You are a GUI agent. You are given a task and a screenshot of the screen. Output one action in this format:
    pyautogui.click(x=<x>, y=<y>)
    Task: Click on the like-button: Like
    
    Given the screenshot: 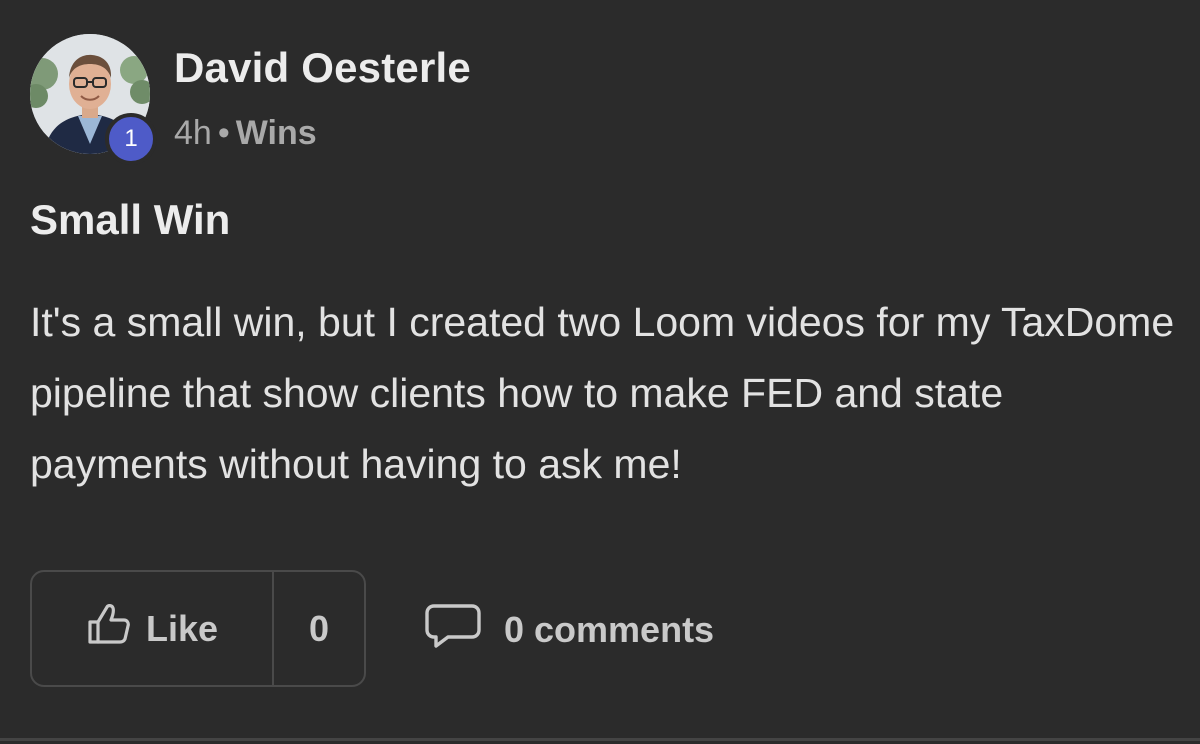 What is the action you would take?
    pyautogui.click(x=153, y=628)
    